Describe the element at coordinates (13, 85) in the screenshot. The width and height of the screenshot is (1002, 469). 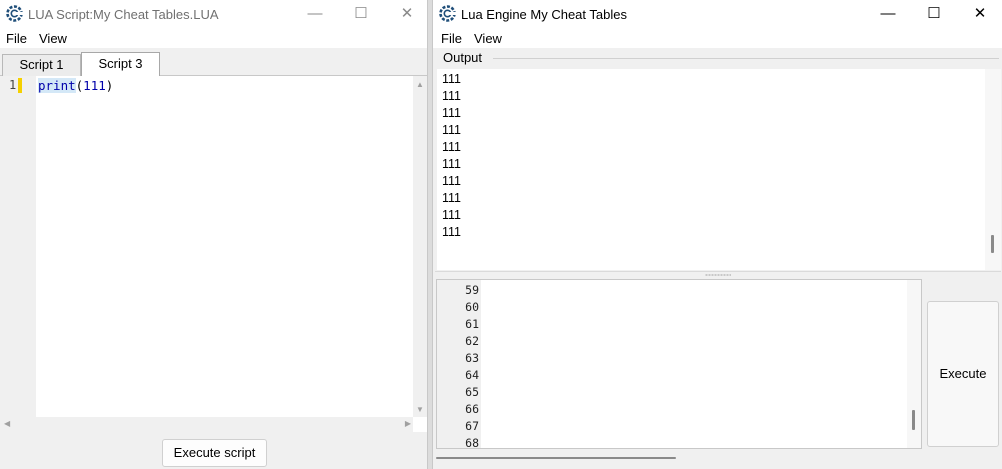
I see `line-number: 1` at that location.